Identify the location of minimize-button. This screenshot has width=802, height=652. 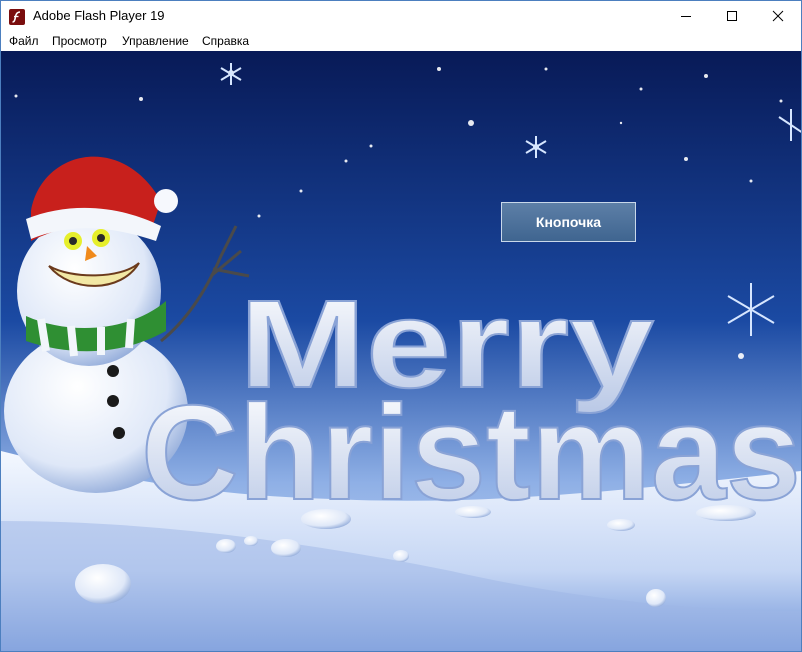
(686, 16).